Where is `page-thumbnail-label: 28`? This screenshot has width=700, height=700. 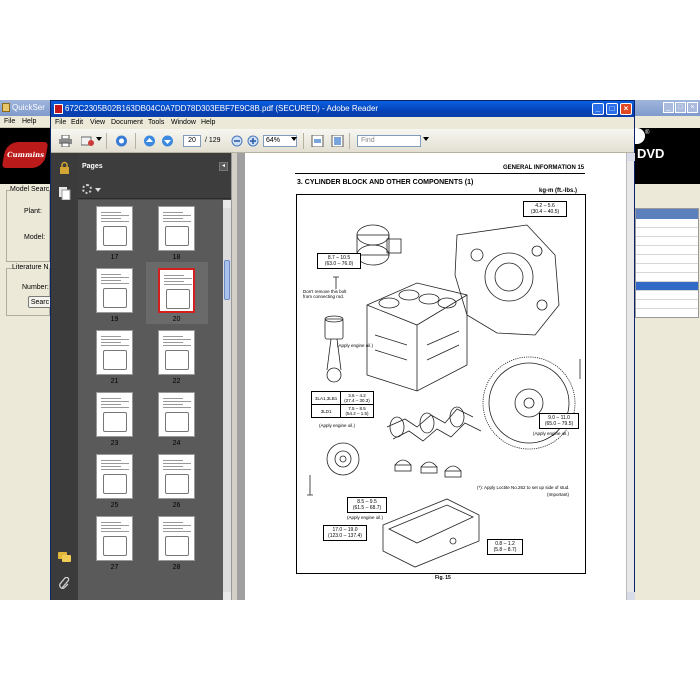
page-thumbnail-label: 28 is located at coordinates (176, 567).